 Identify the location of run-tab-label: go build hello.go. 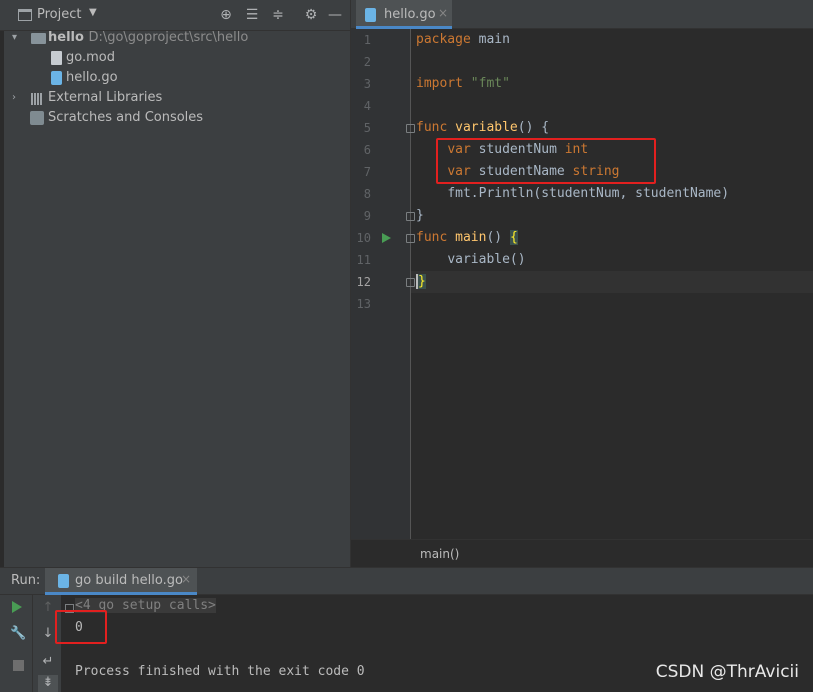
(129, 580).